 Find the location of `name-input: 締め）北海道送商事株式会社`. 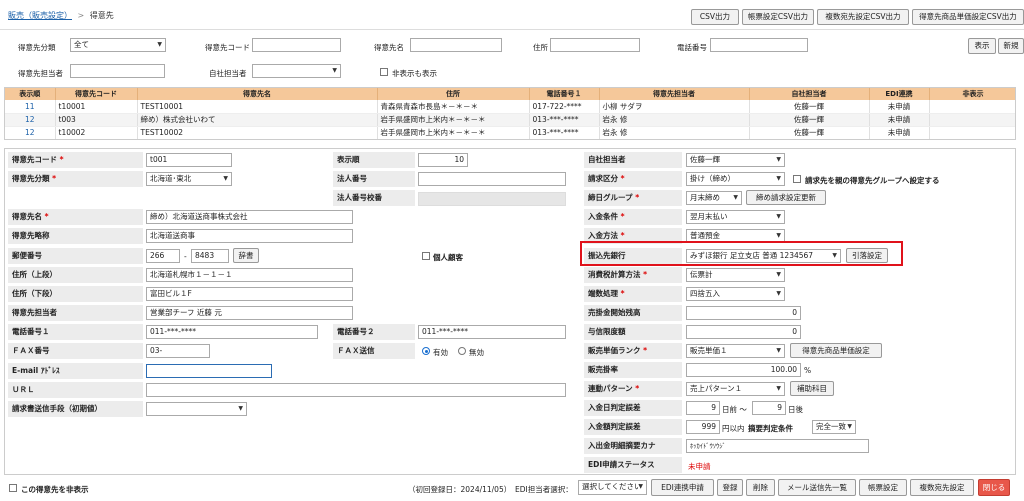

name-input: 締め）北海道送商事株式会社 is located at coordinates (249, 217).